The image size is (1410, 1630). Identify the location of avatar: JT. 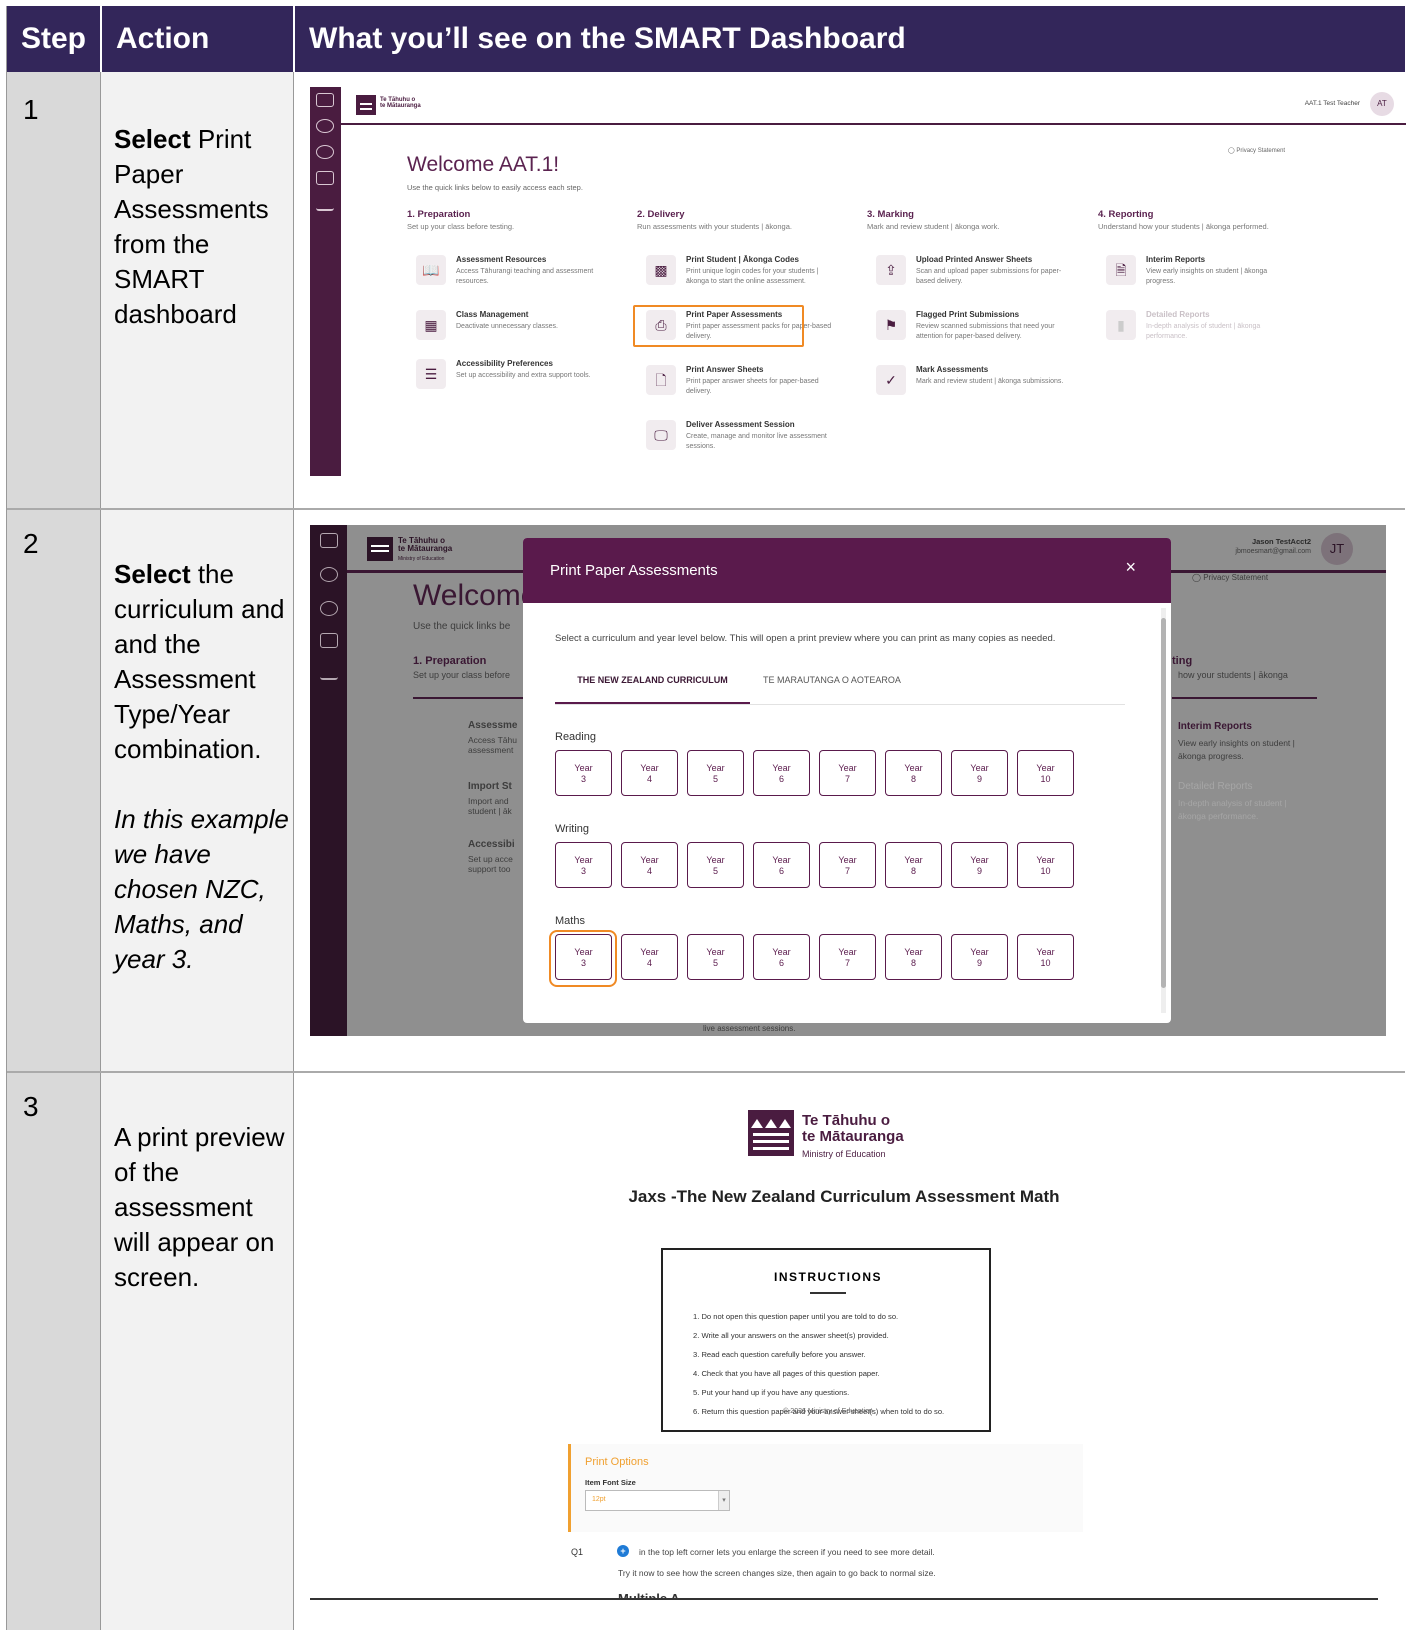
(1337, 549).